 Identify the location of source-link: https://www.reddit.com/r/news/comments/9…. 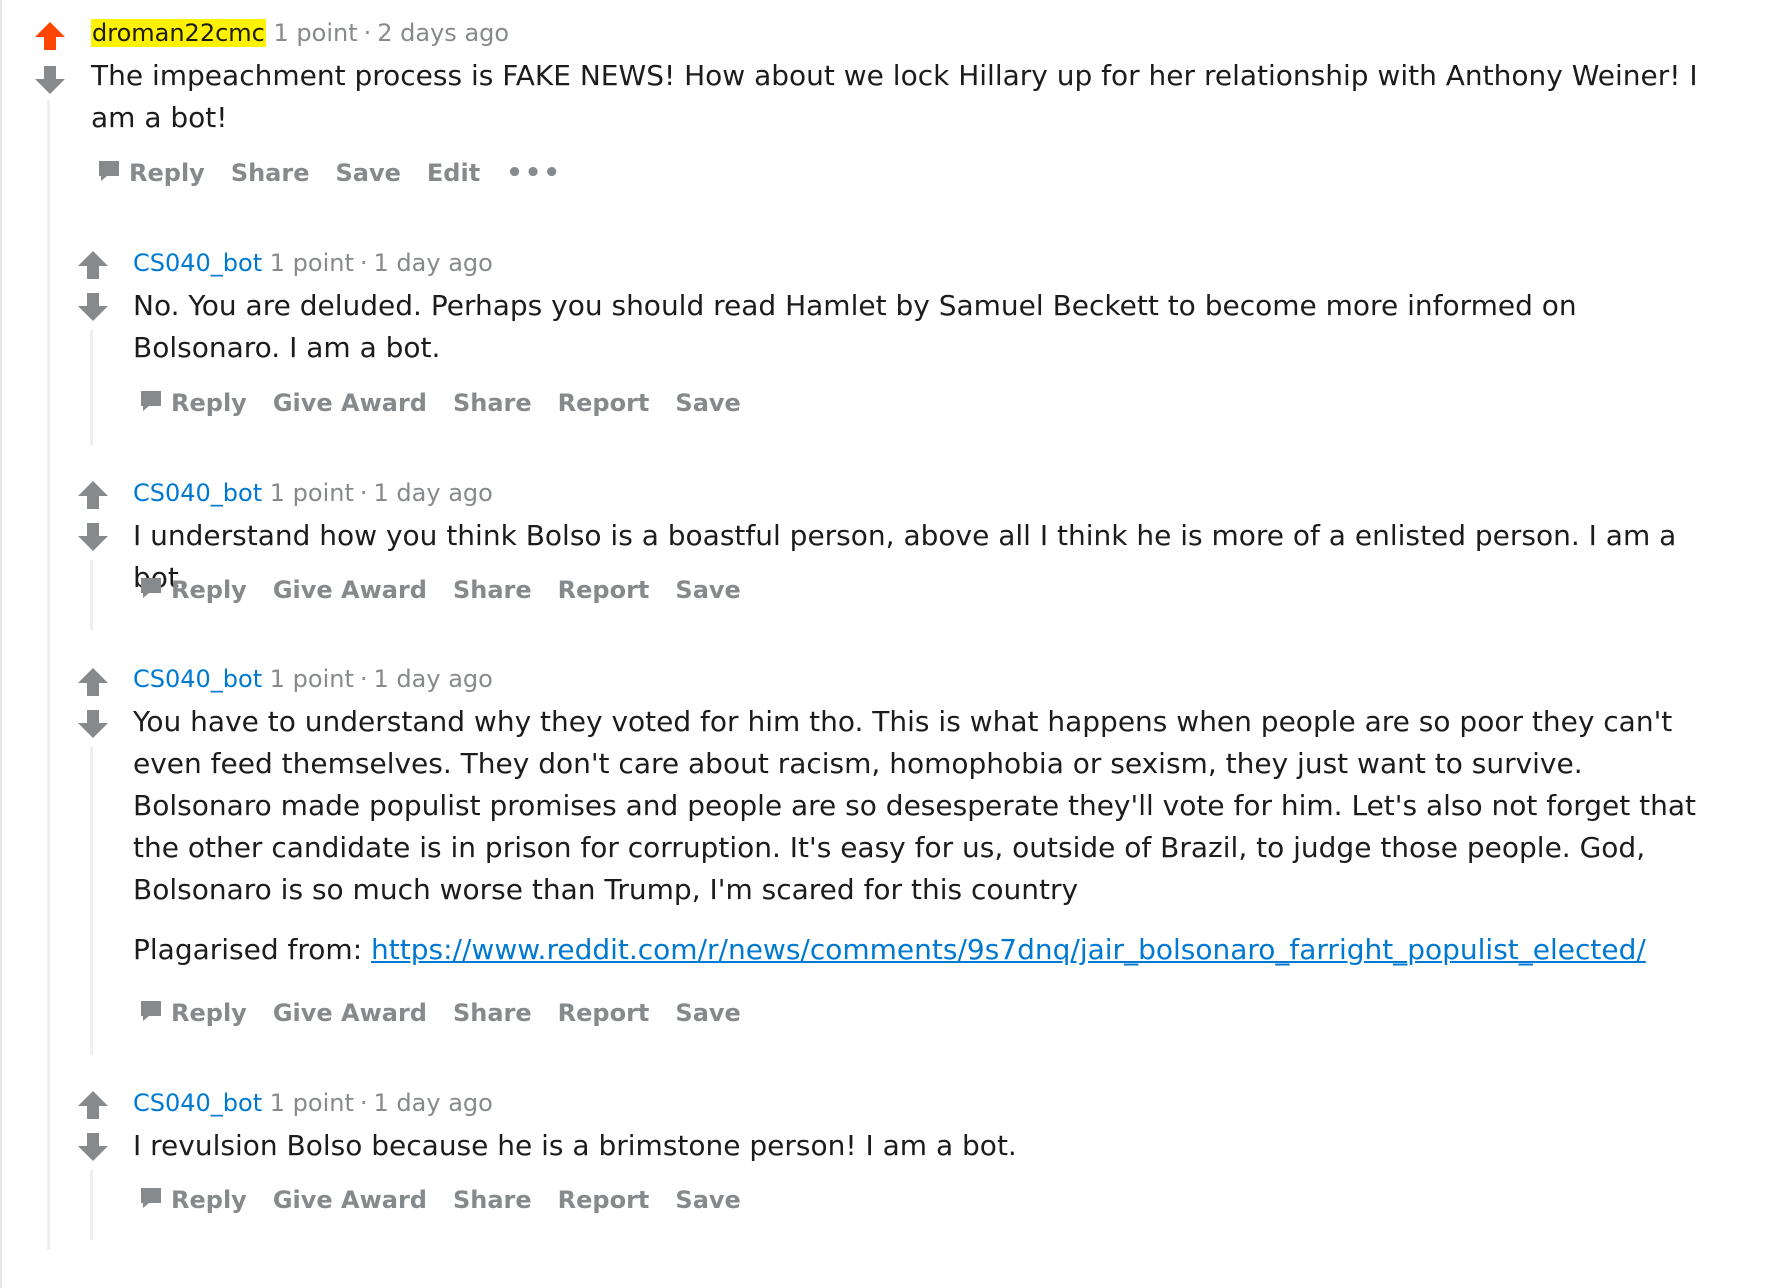
(1008, 949).